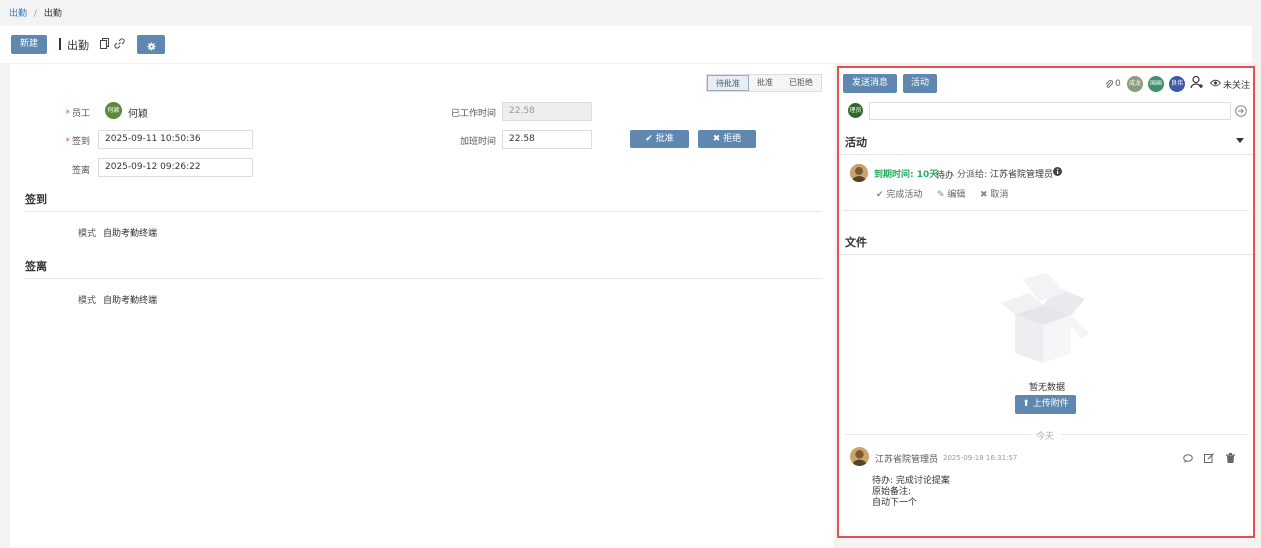 This screenshot has width=1261, height=548. I want to click on activity-assignee: 江苏省院管理员, so click(1022, 175).